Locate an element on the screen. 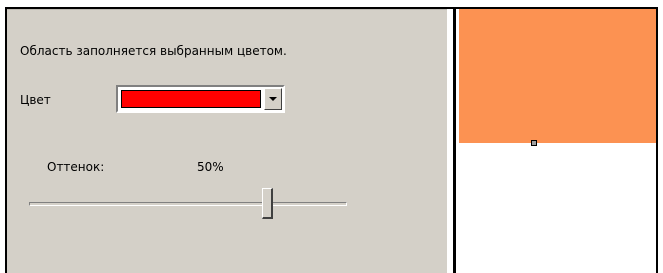  panel-top-border is located at coordinates (227, 9).